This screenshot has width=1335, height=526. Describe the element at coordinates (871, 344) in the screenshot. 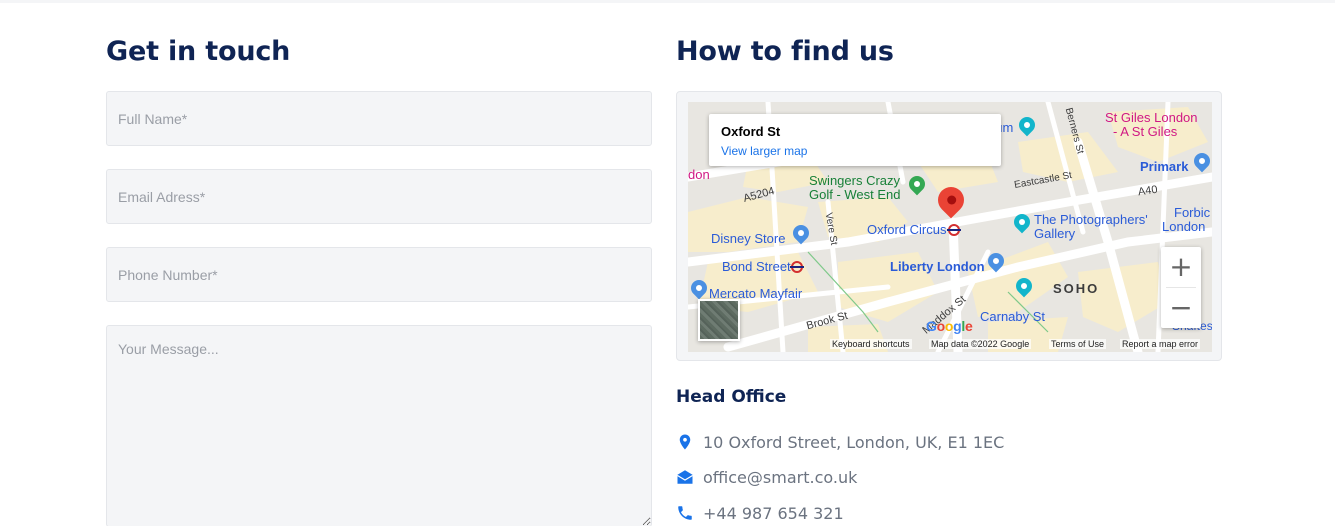

I see `keyboard-shortcuts-link: Keyboard shortcuts` at that location.